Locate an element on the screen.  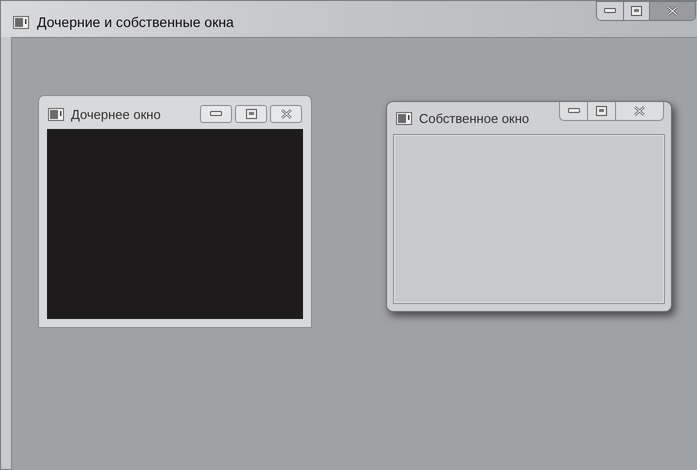
window-title: Дочерние и собственные окна is located at coordinates (135, 22).